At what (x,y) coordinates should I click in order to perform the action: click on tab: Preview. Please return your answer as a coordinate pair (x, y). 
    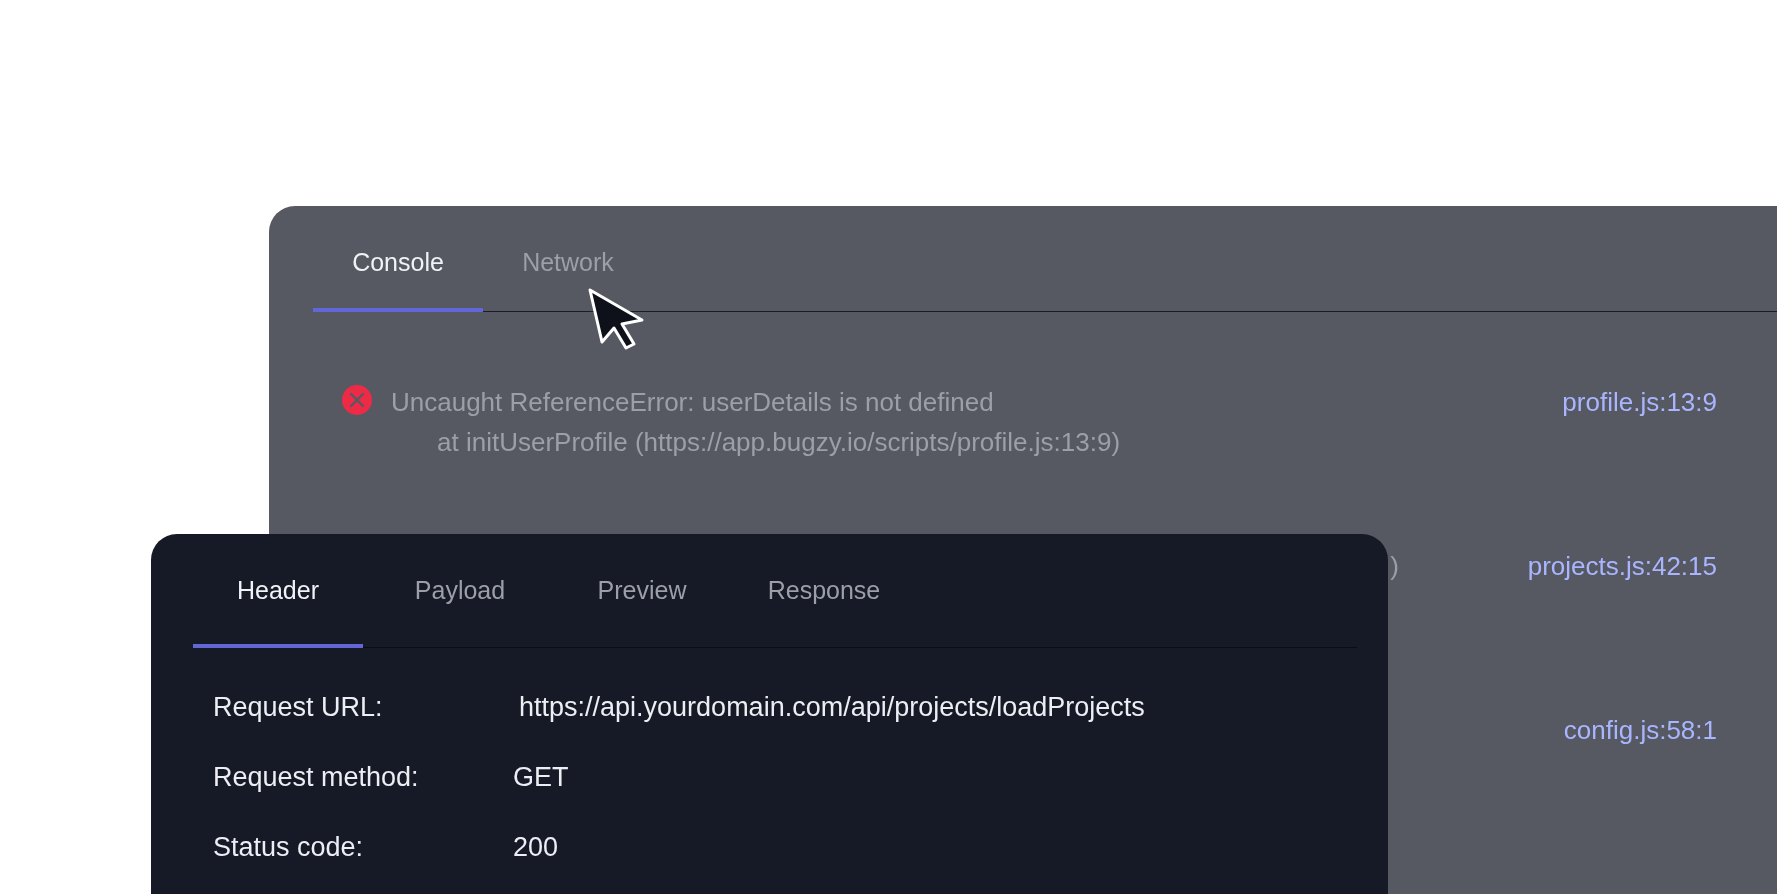
    Looking at the image, I should click on (642, 591).